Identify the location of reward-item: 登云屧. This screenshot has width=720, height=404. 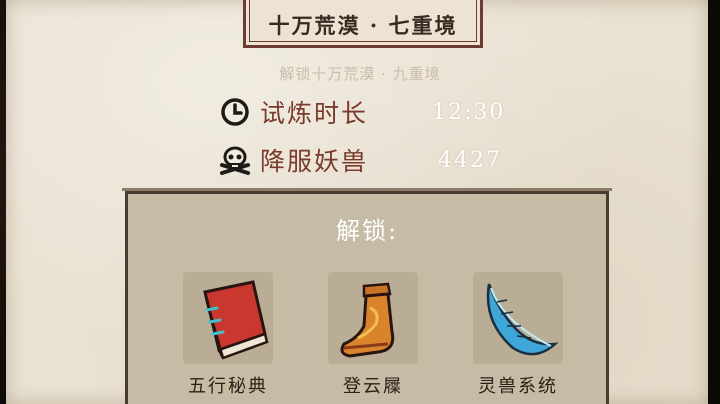
(373, 335).